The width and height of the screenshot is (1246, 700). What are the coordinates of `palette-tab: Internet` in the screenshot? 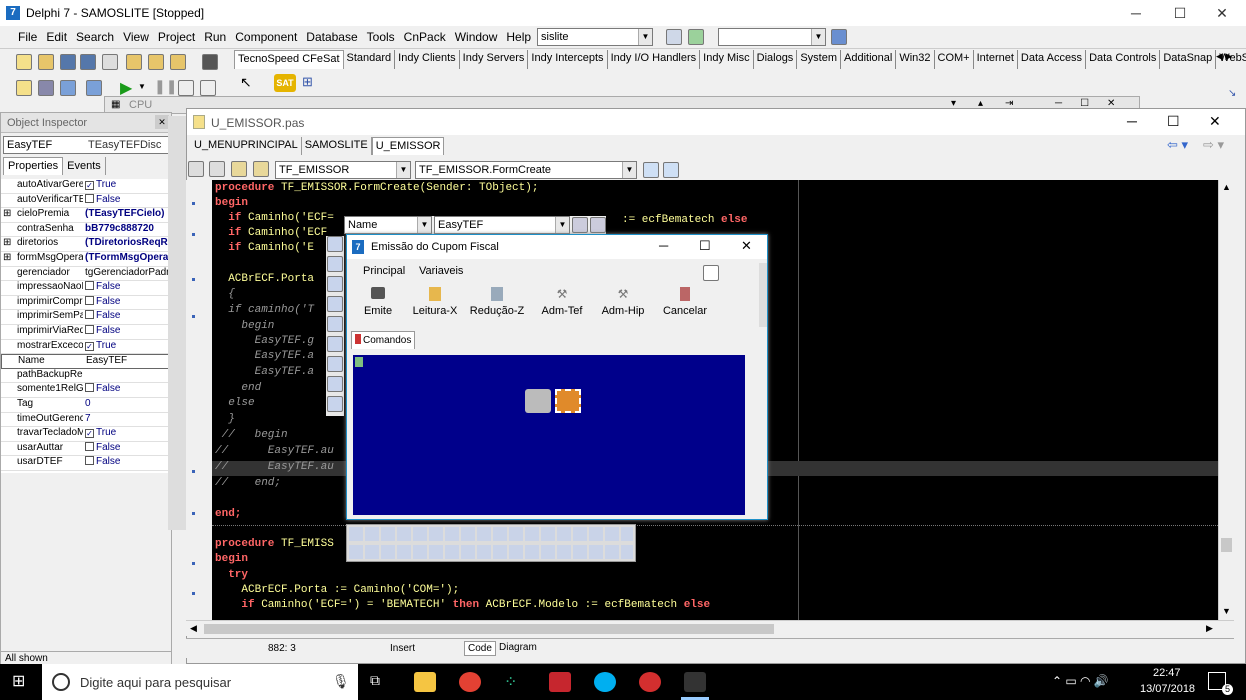 It's located at (995, 59).